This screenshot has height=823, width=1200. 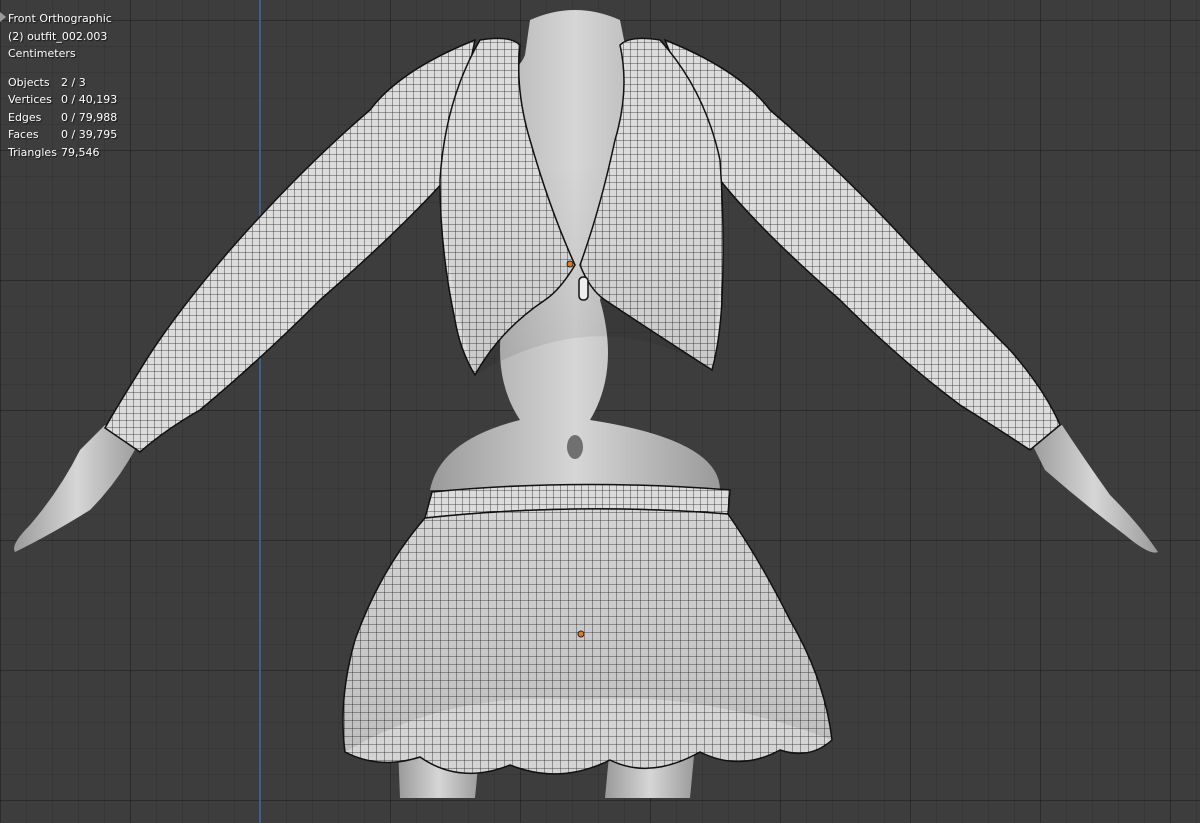 I want to click on stat-triangles: Triangles 79,546, so click(x=62, y=153).